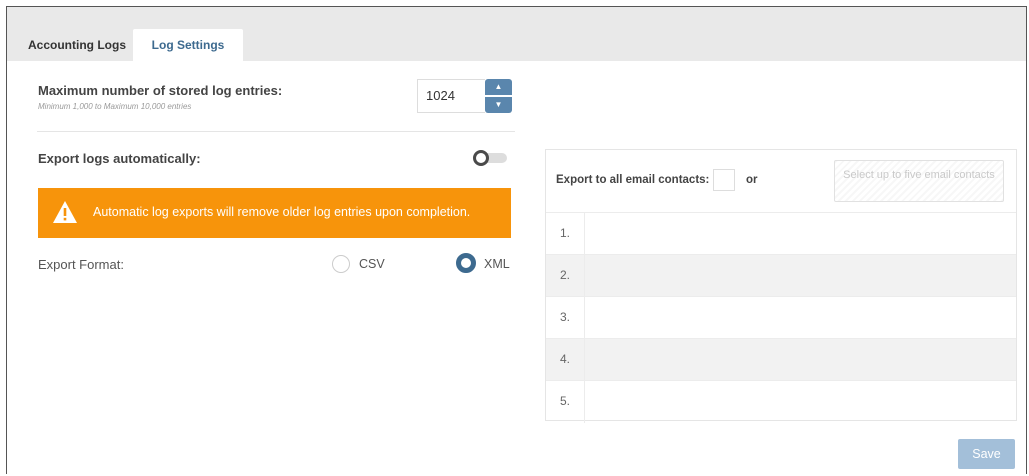 The width and height of the screenshot is (1029, 476). What do you see at coordinates (516, 34) in the screenshot?
I see `tab-bar: Accounting Logs Log Settings` at bounding box center [516, 34].